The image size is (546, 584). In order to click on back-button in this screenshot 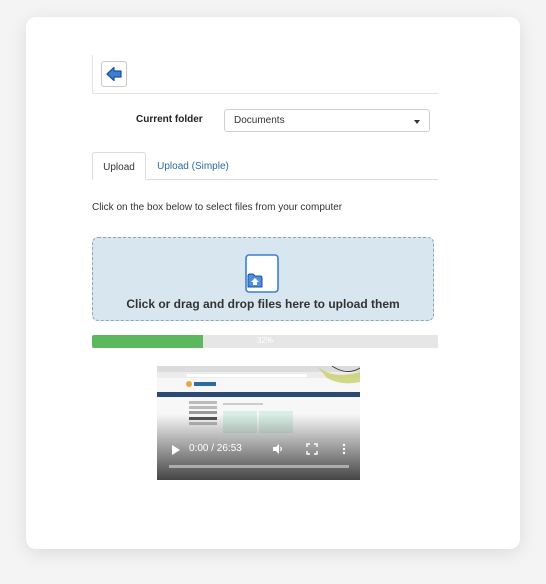, I will do `click(114, 74)`.